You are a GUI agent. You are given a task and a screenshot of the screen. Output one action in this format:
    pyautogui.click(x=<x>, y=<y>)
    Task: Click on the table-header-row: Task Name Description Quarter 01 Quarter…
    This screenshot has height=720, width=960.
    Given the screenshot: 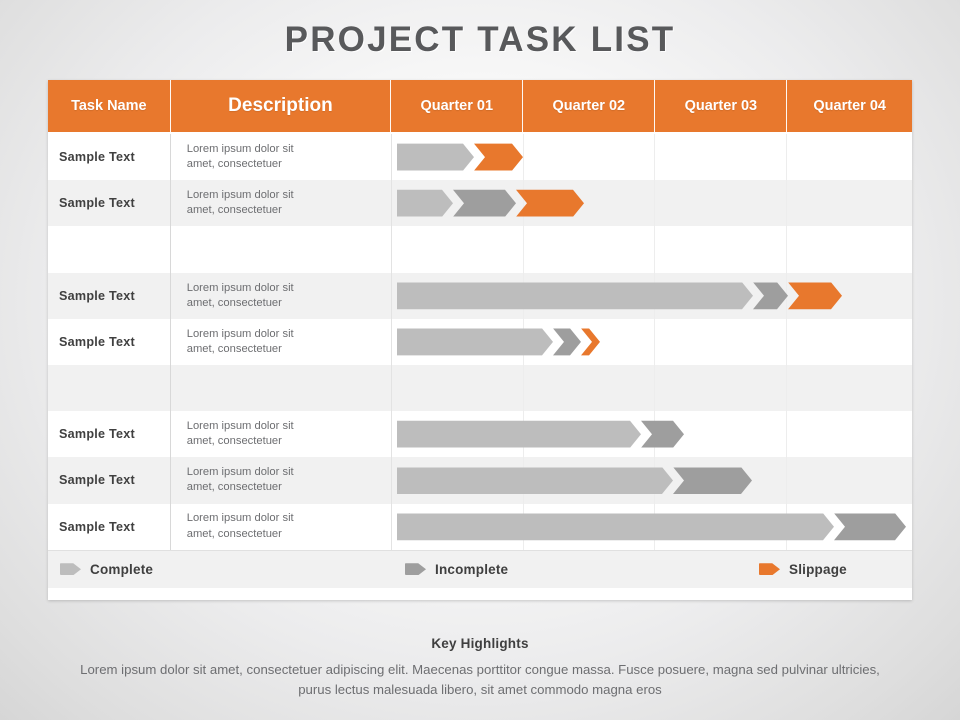 What is the action you would take?
    pyautogui.click(x=480, y=107)
    